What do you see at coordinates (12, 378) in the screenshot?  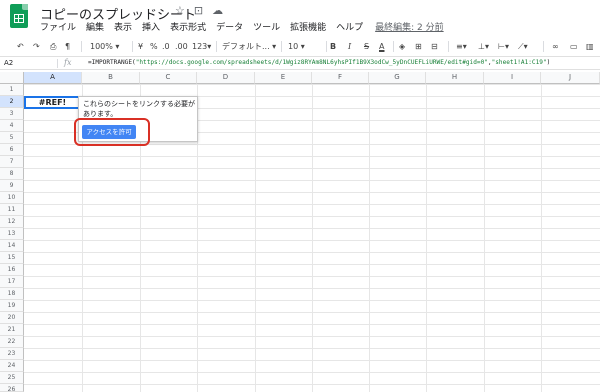 I see `row-header: 25` at bounding box center [12, 378].